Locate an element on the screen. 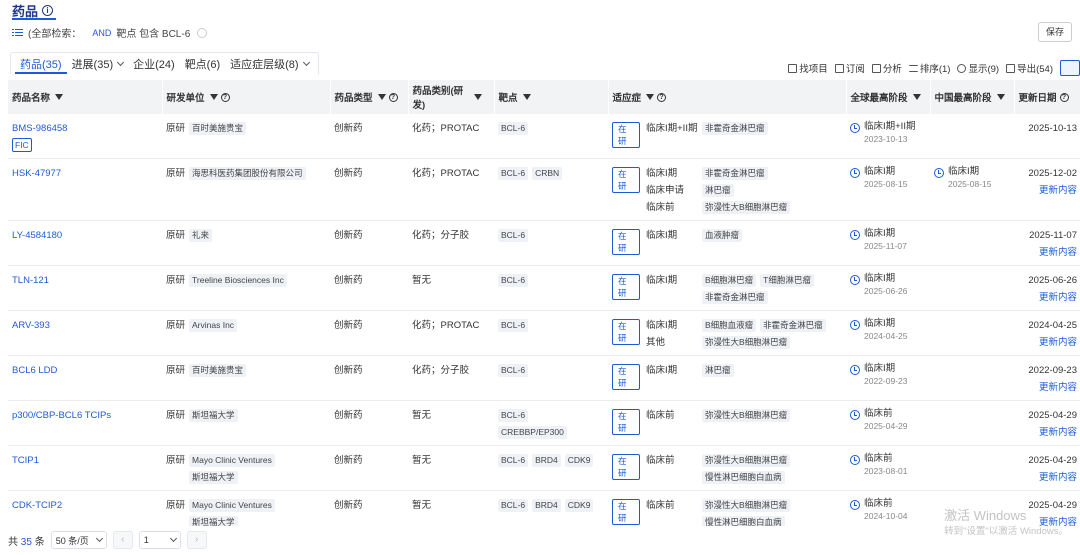 This screenshot has width=1080, height=555. export-button: 导出(54) is located at coordinates (1029, 68).